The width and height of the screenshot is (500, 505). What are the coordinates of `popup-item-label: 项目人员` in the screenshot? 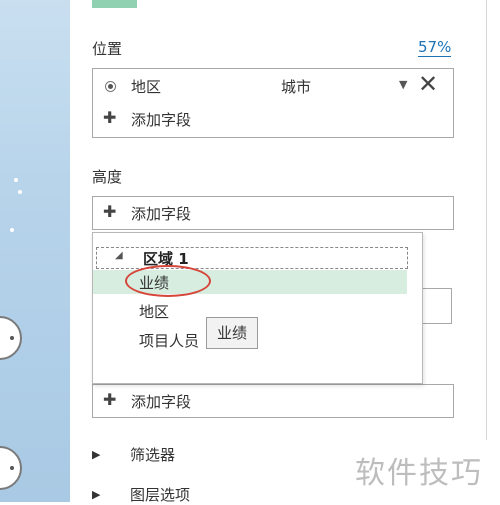 It's located at (169, 341).